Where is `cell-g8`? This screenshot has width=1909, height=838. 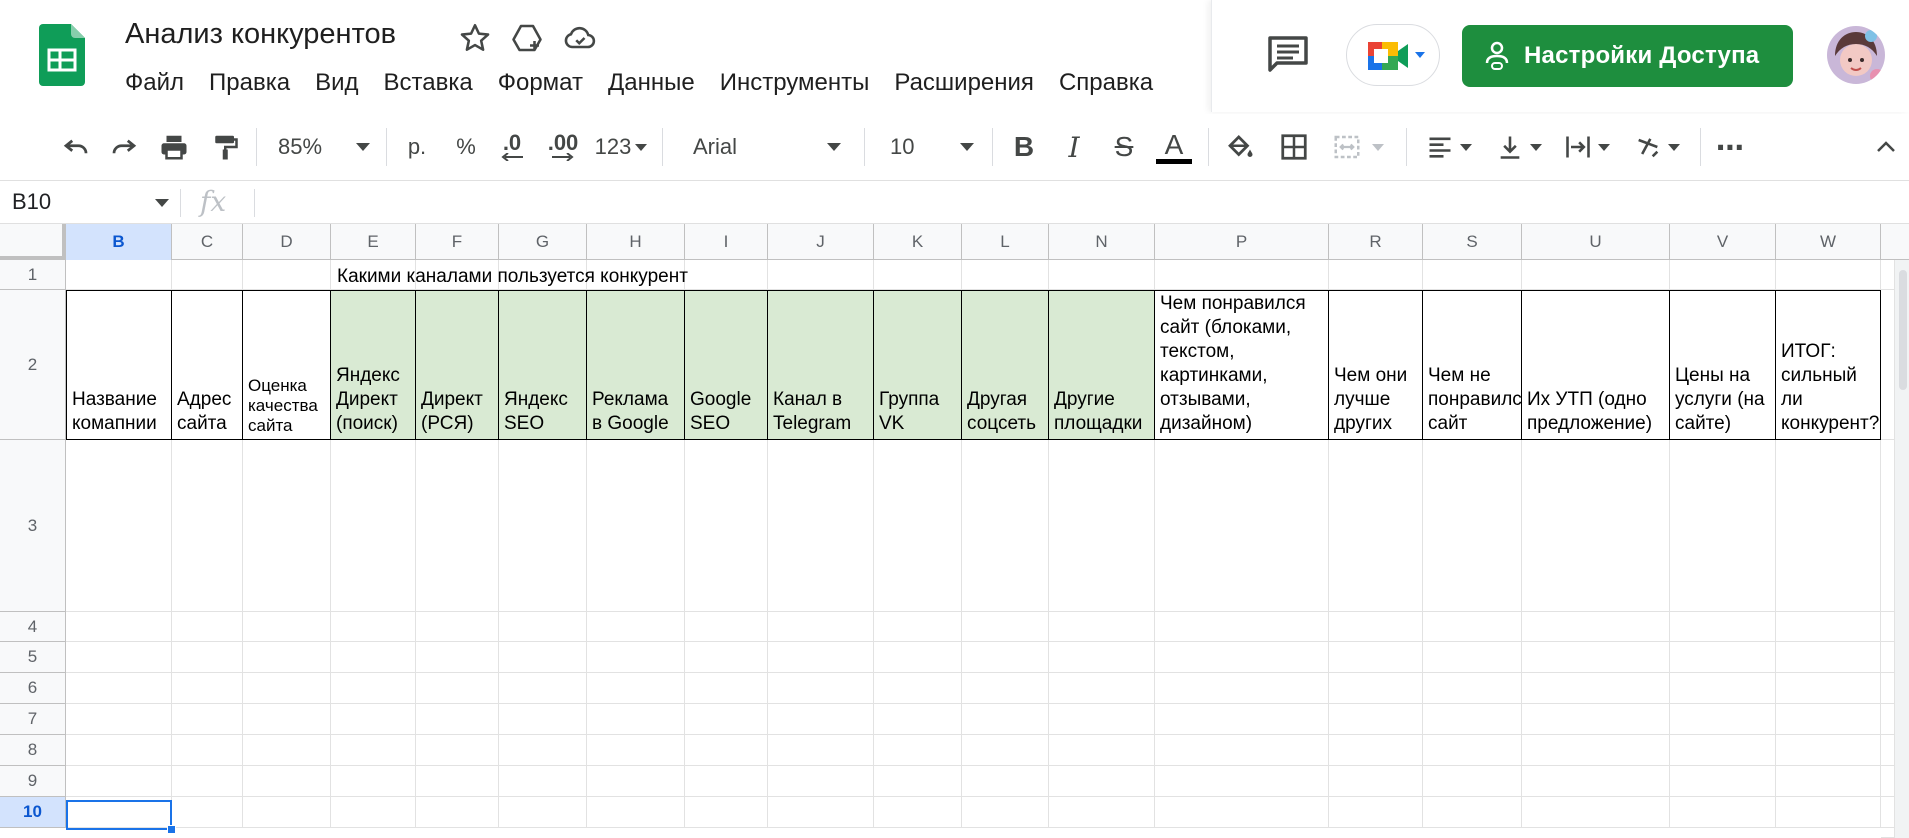
cell-g8 is located at coordinates (543, 750).